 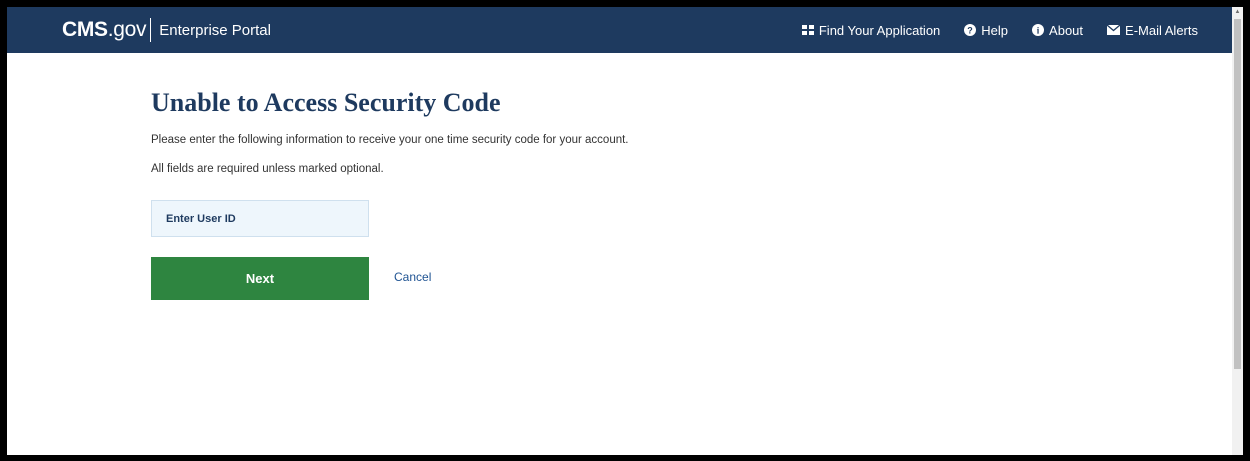 I want to click on cms-logo: CMS.gov, so click(x=104, y=30).